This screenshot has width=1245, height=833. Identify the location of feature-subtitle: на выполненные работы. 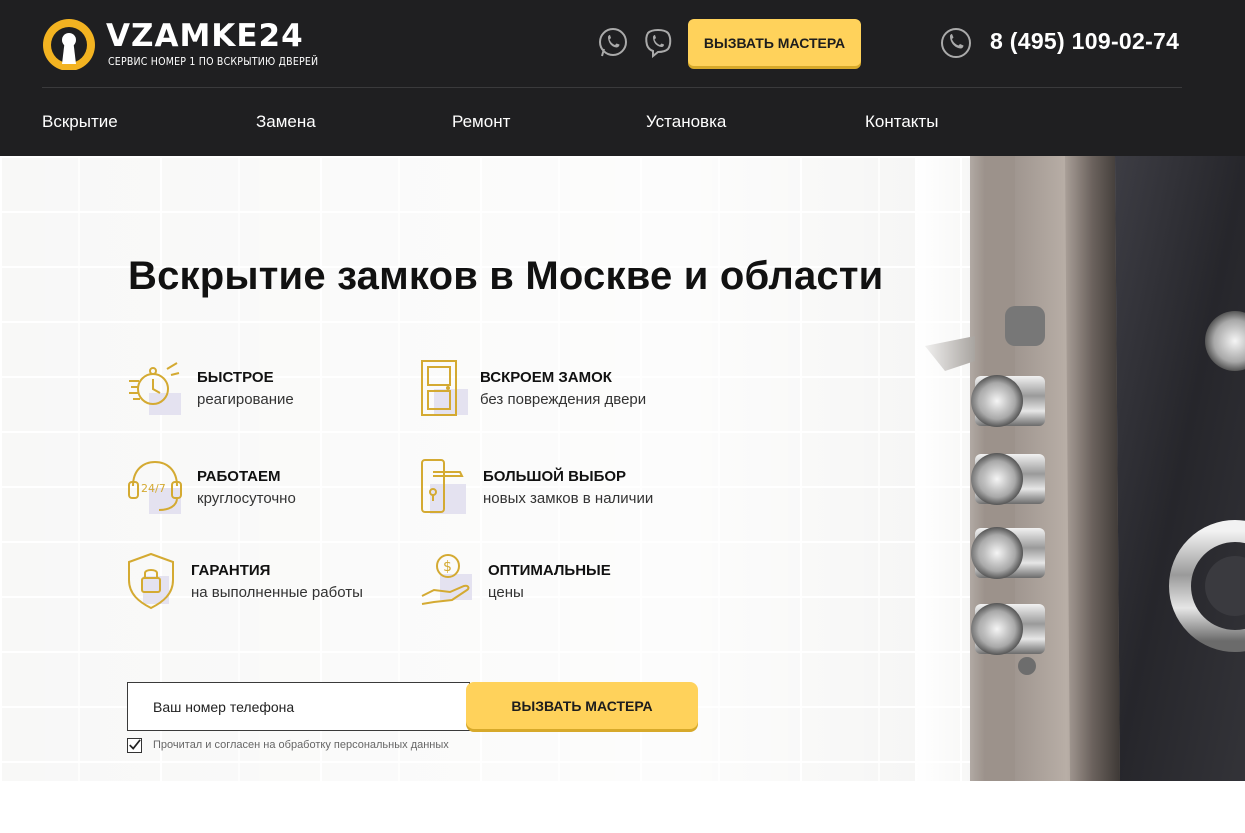
(277, 592).